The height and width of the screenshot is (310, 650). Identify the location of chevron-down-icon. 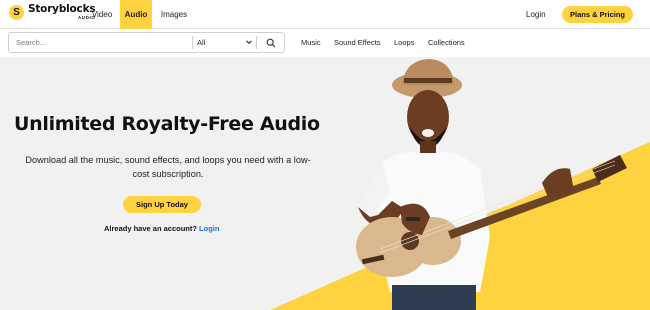
(249, 42).